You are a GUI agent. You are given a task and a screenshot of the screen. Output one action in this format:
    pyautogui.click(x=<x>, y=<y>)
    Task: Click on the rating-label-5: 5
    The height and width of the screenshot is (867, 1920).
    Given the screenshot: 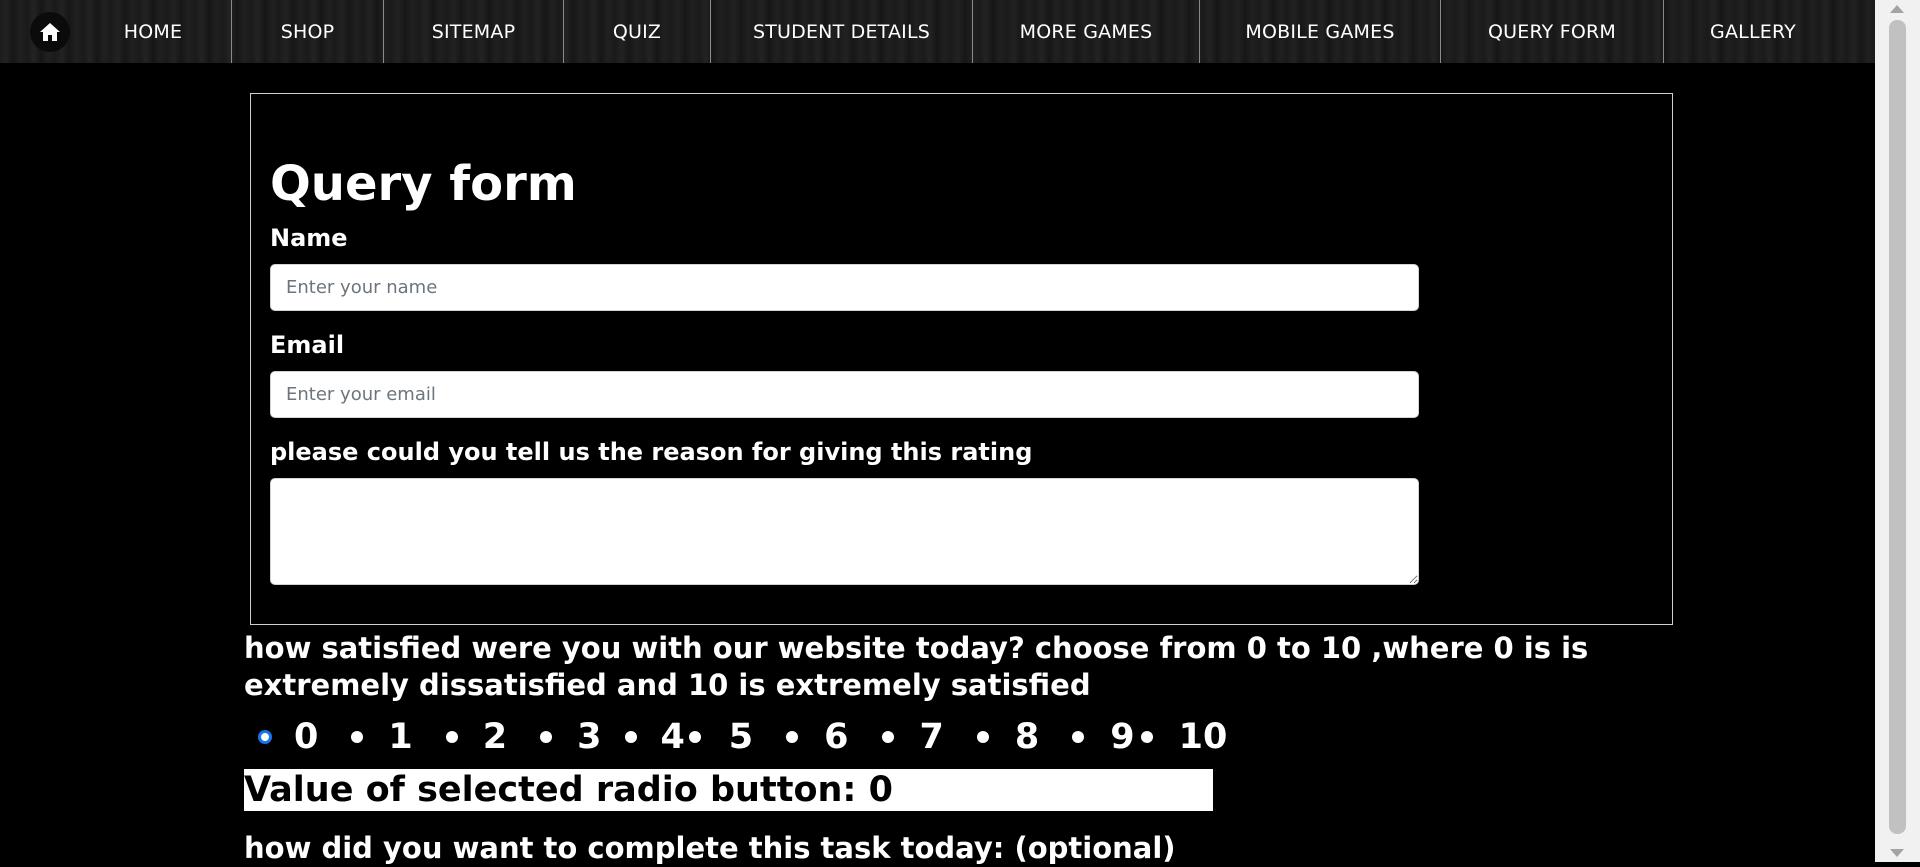 What is the action you would take?
    pyautogui.click(x=741, y=737)
    